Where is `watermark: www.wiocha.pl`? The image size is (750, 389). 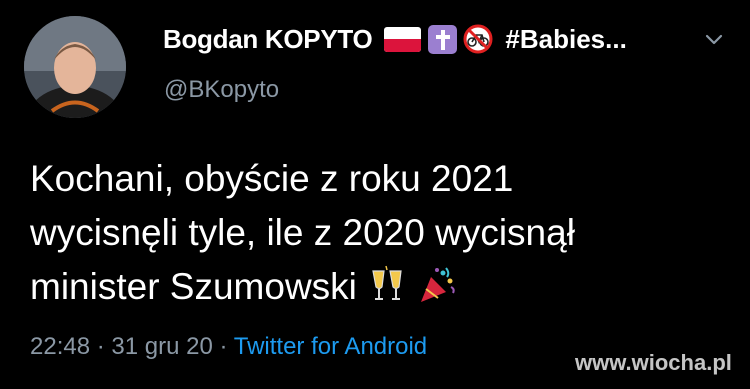
watermark: www.wiocha.pl is located at coordinates (653, 362).